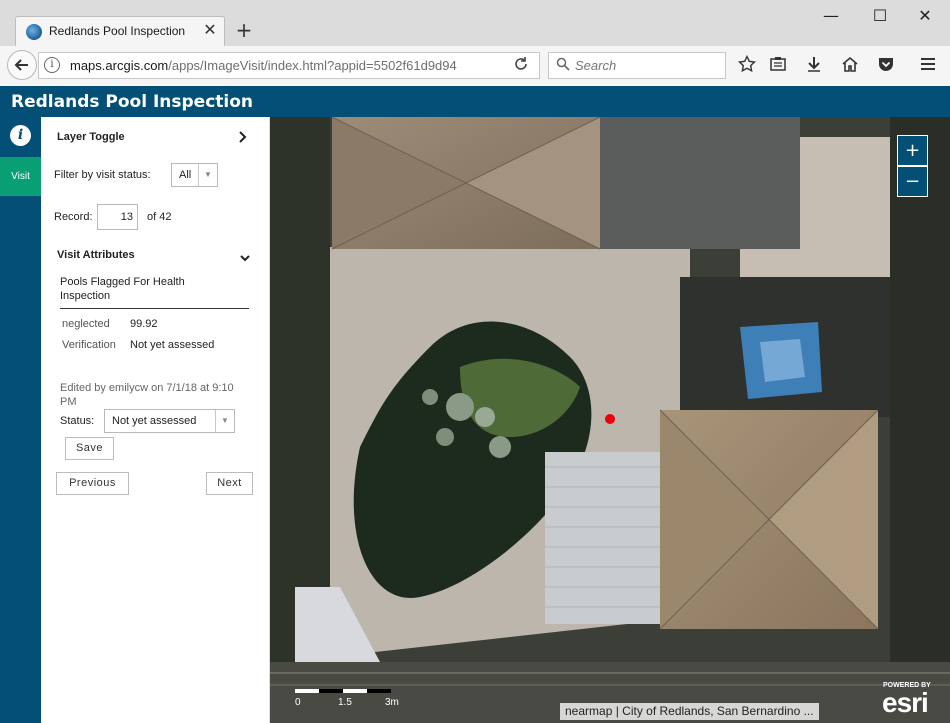 The width and height of the screenshot is (950, 723). What do you see at coordinates (747, 65) in the screenshot?
I see `bookmark-star-icon` at bounding box center [747, 65].